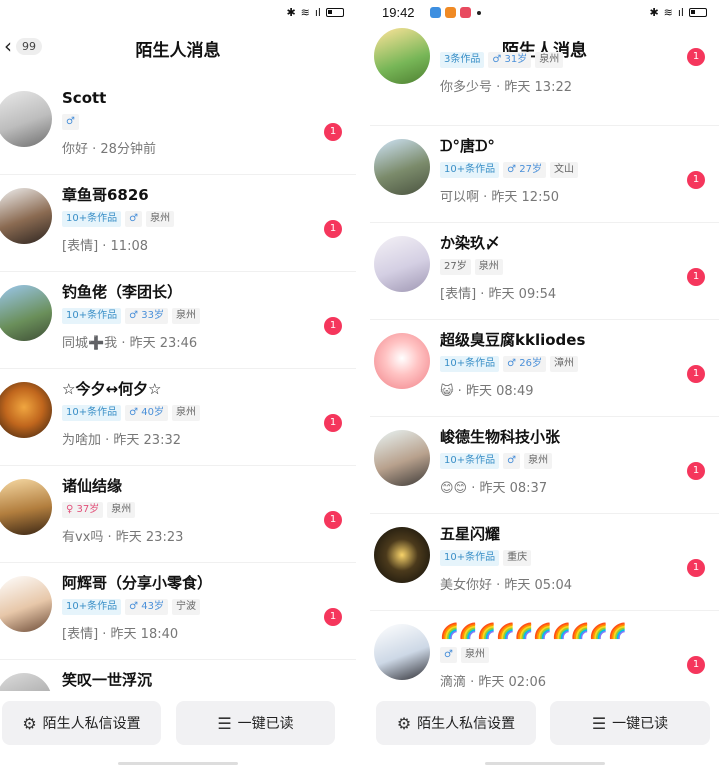 The height and width of the screenshot is (767, 719). I want to click on contact-name: 阿辉哥（分享小零食）, so click(137, 583).